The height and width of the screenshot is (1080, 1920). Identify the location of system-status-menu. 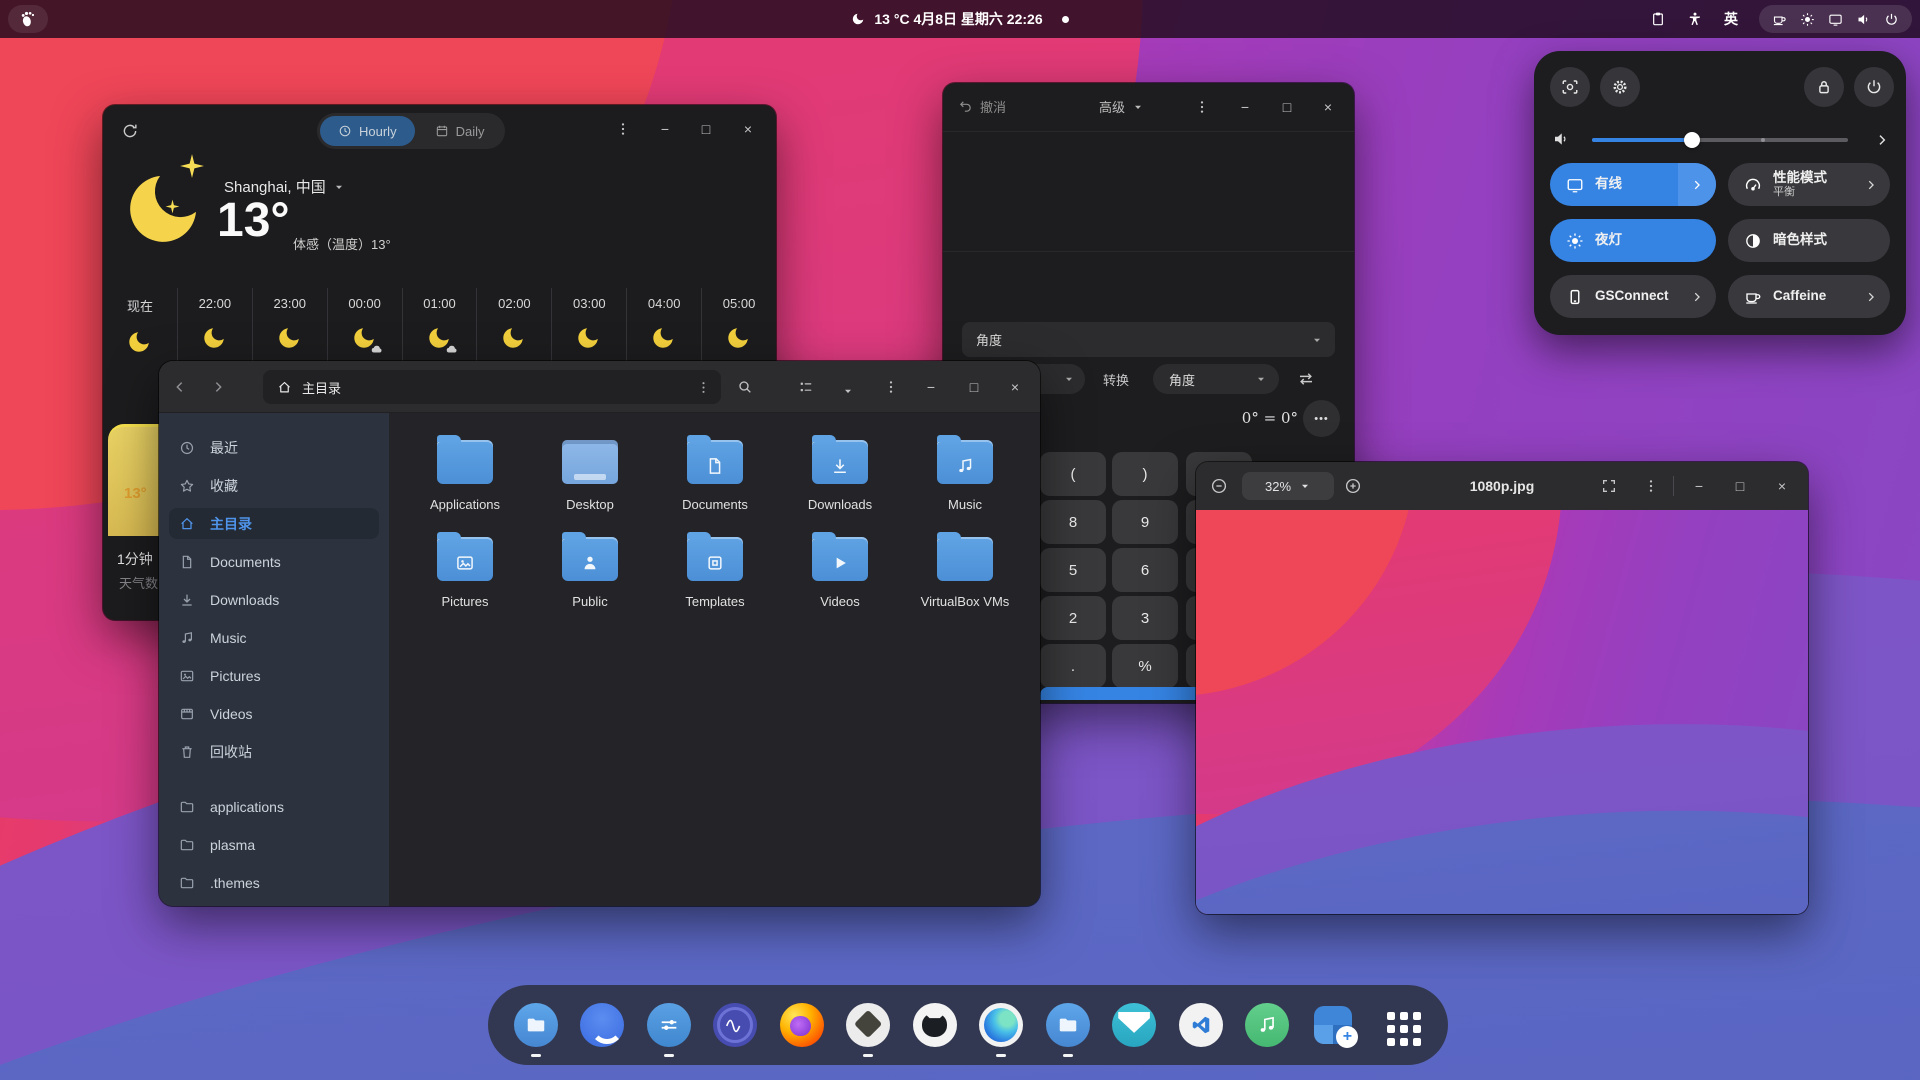
(1835, 19).